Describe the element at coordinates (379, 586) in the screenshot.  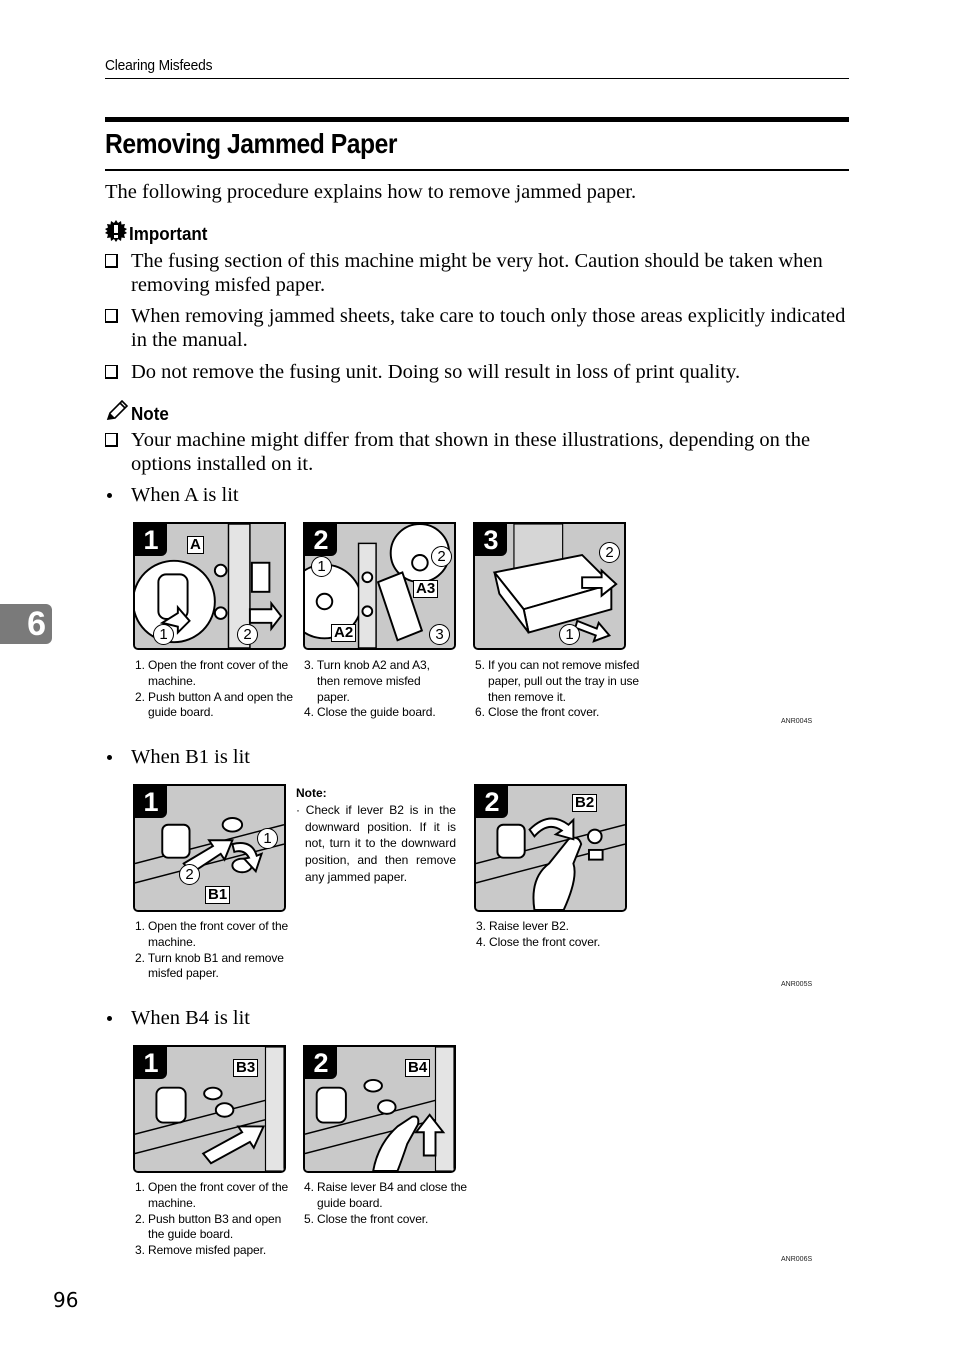
I see `illustration-a-step-2: 2 A3 A2 1 2 3` at that location.